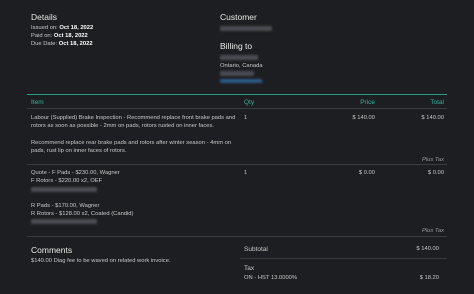 The width and height of the screenshot is (474, 294). I want to click on row1-qty: 1, so click(246, 118).